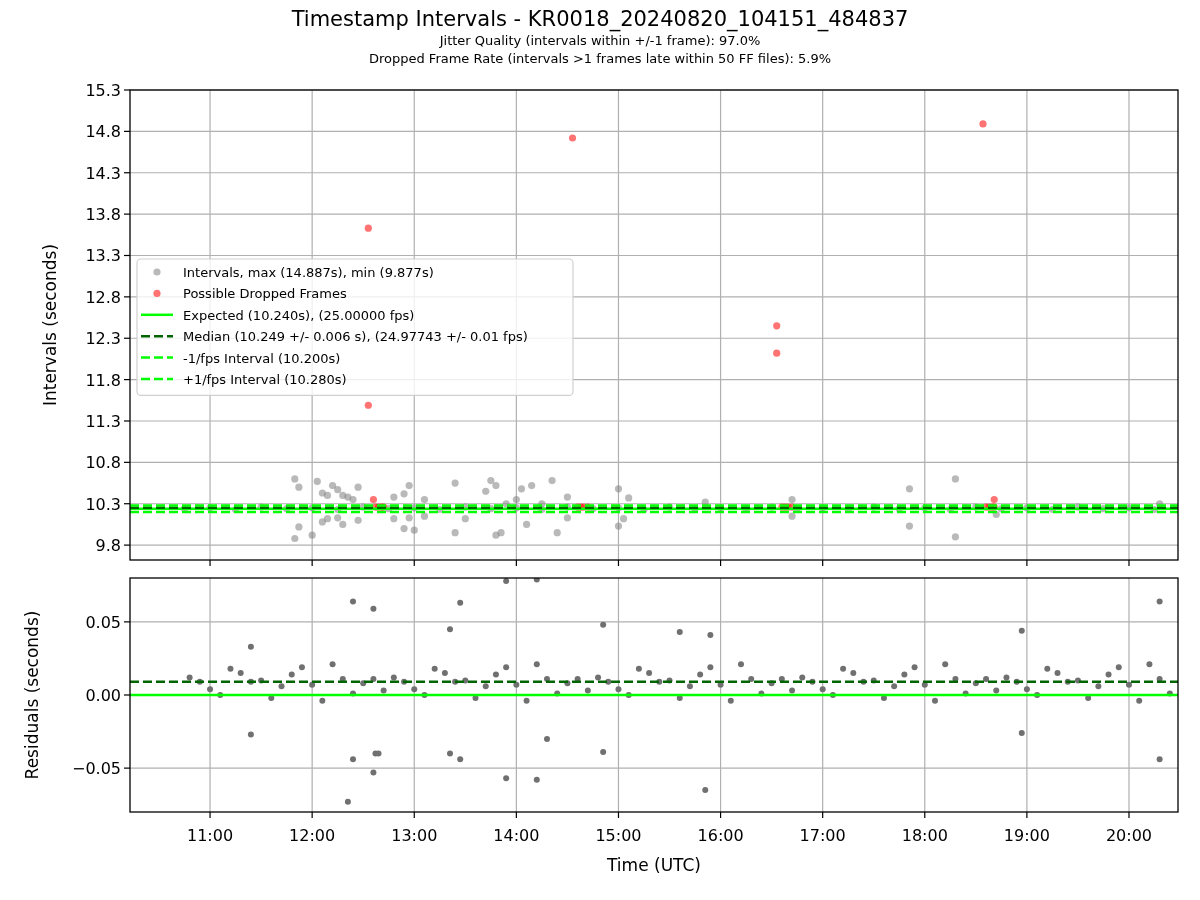 Image resolution: width=1200 pixels, height=900 pixels. What do you see at coordinates (924, 835) in the screenshot?
I see `x-tick-label: 18:00` at bounding box center [924, 835].